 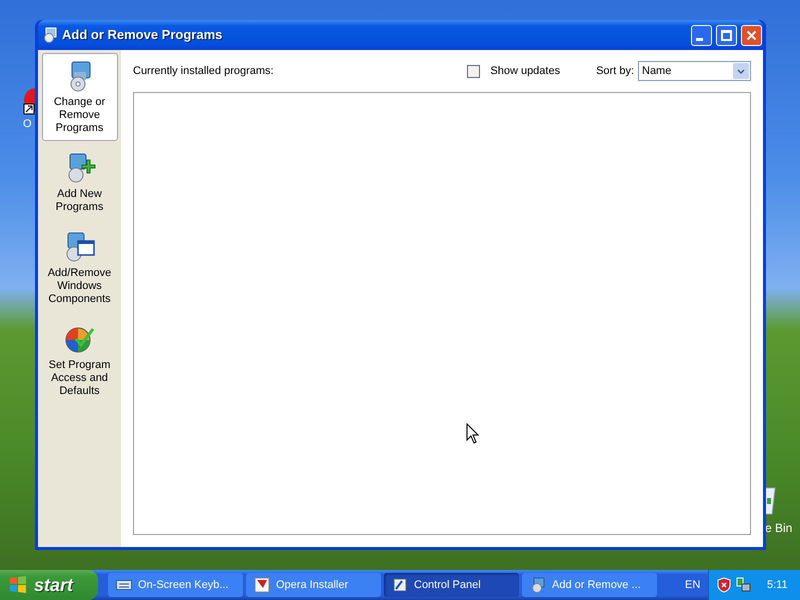 I want to click on sort-by-dropdown: Name, so click(x=694, y=71).